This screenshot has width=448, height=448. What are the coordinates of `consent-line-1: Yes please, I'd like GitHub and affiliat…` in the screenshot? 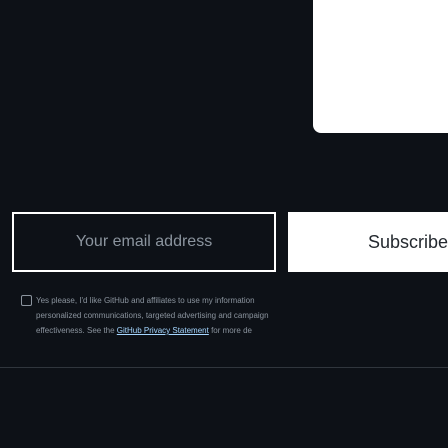 It's located at (145, 300).